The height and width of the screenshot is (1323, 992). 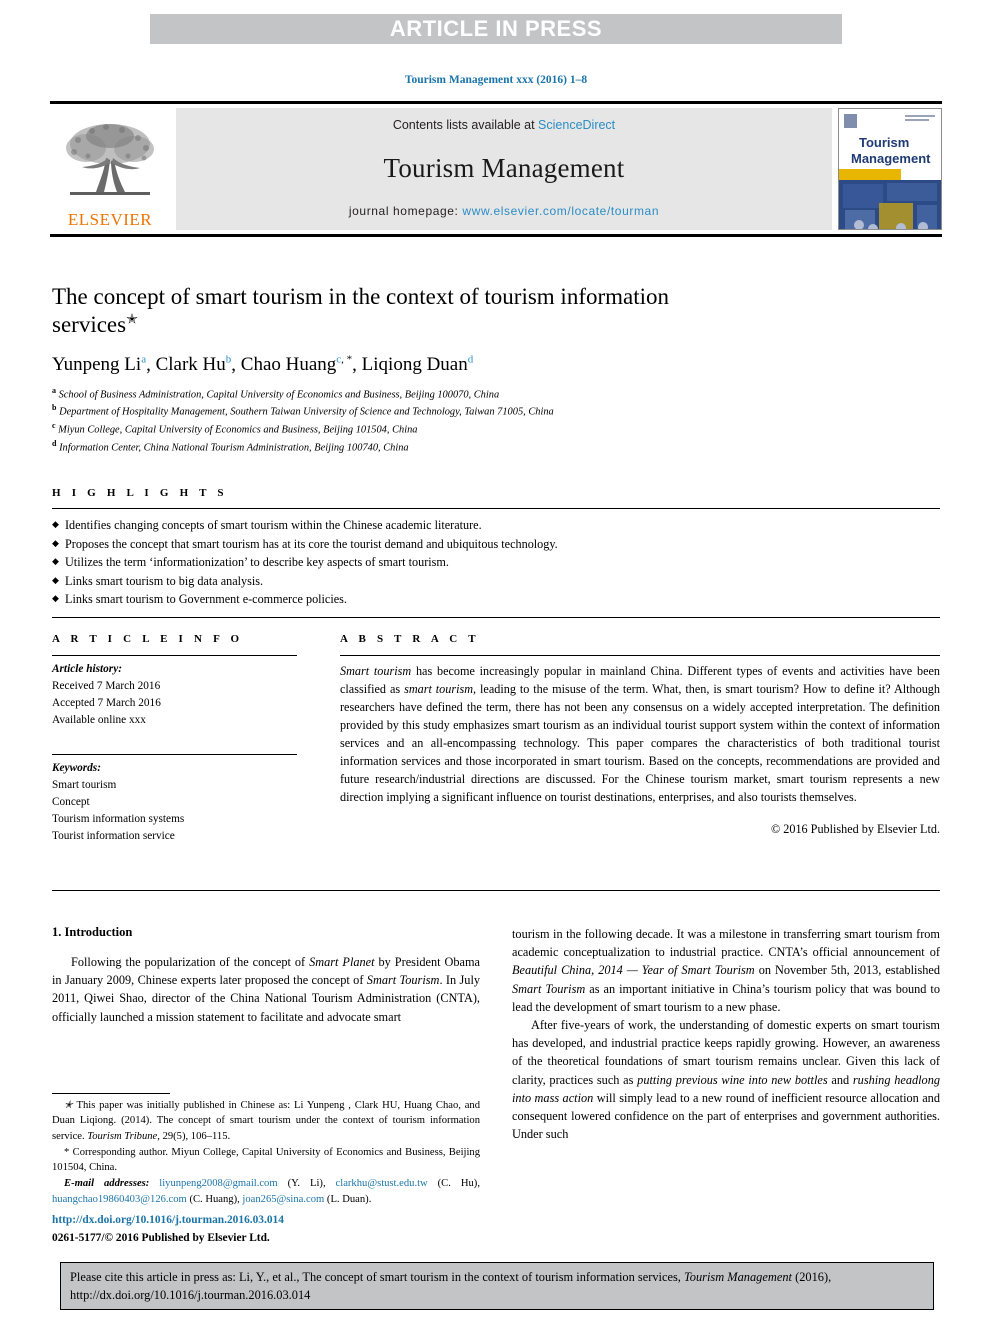 What do you see at coordinates (405, 211) in the screenshot?
I see `homepage-prefix: journal homepage:` at bounding box center [405, 211].